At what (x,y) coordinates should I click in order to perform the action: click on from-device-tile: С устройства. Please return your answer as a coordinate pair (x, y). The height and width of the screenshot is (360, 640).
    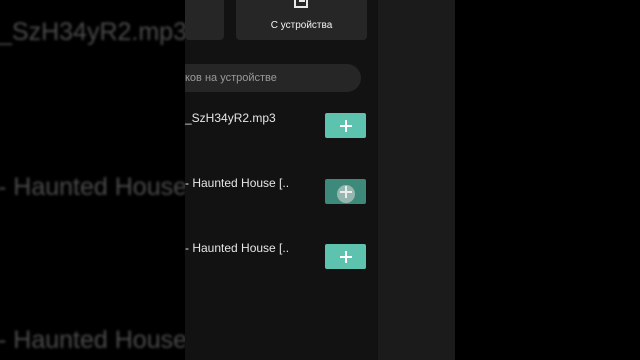
    Looking at the image, I should click on (301, 20).